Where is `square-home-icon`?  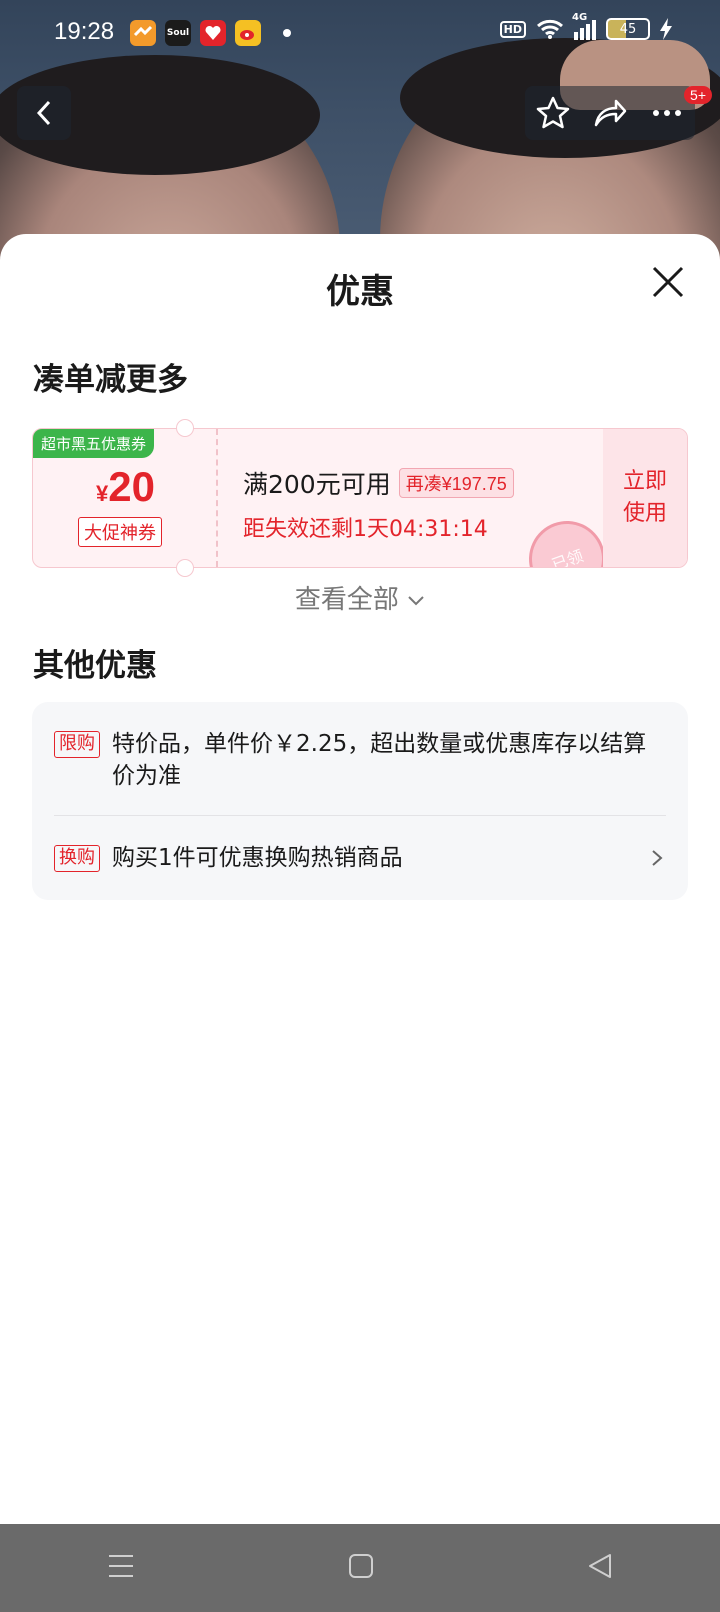 square-home-icon is located at coordinates (360, 1566).